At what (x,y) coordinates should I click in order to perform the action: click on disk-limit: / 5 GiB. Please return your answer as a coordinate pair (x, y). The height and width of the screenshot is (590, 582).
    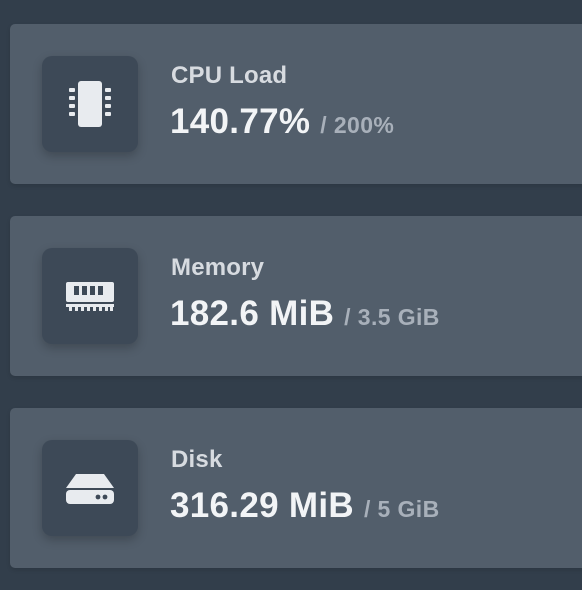
    Looking at the image, I should click on (401, 509).